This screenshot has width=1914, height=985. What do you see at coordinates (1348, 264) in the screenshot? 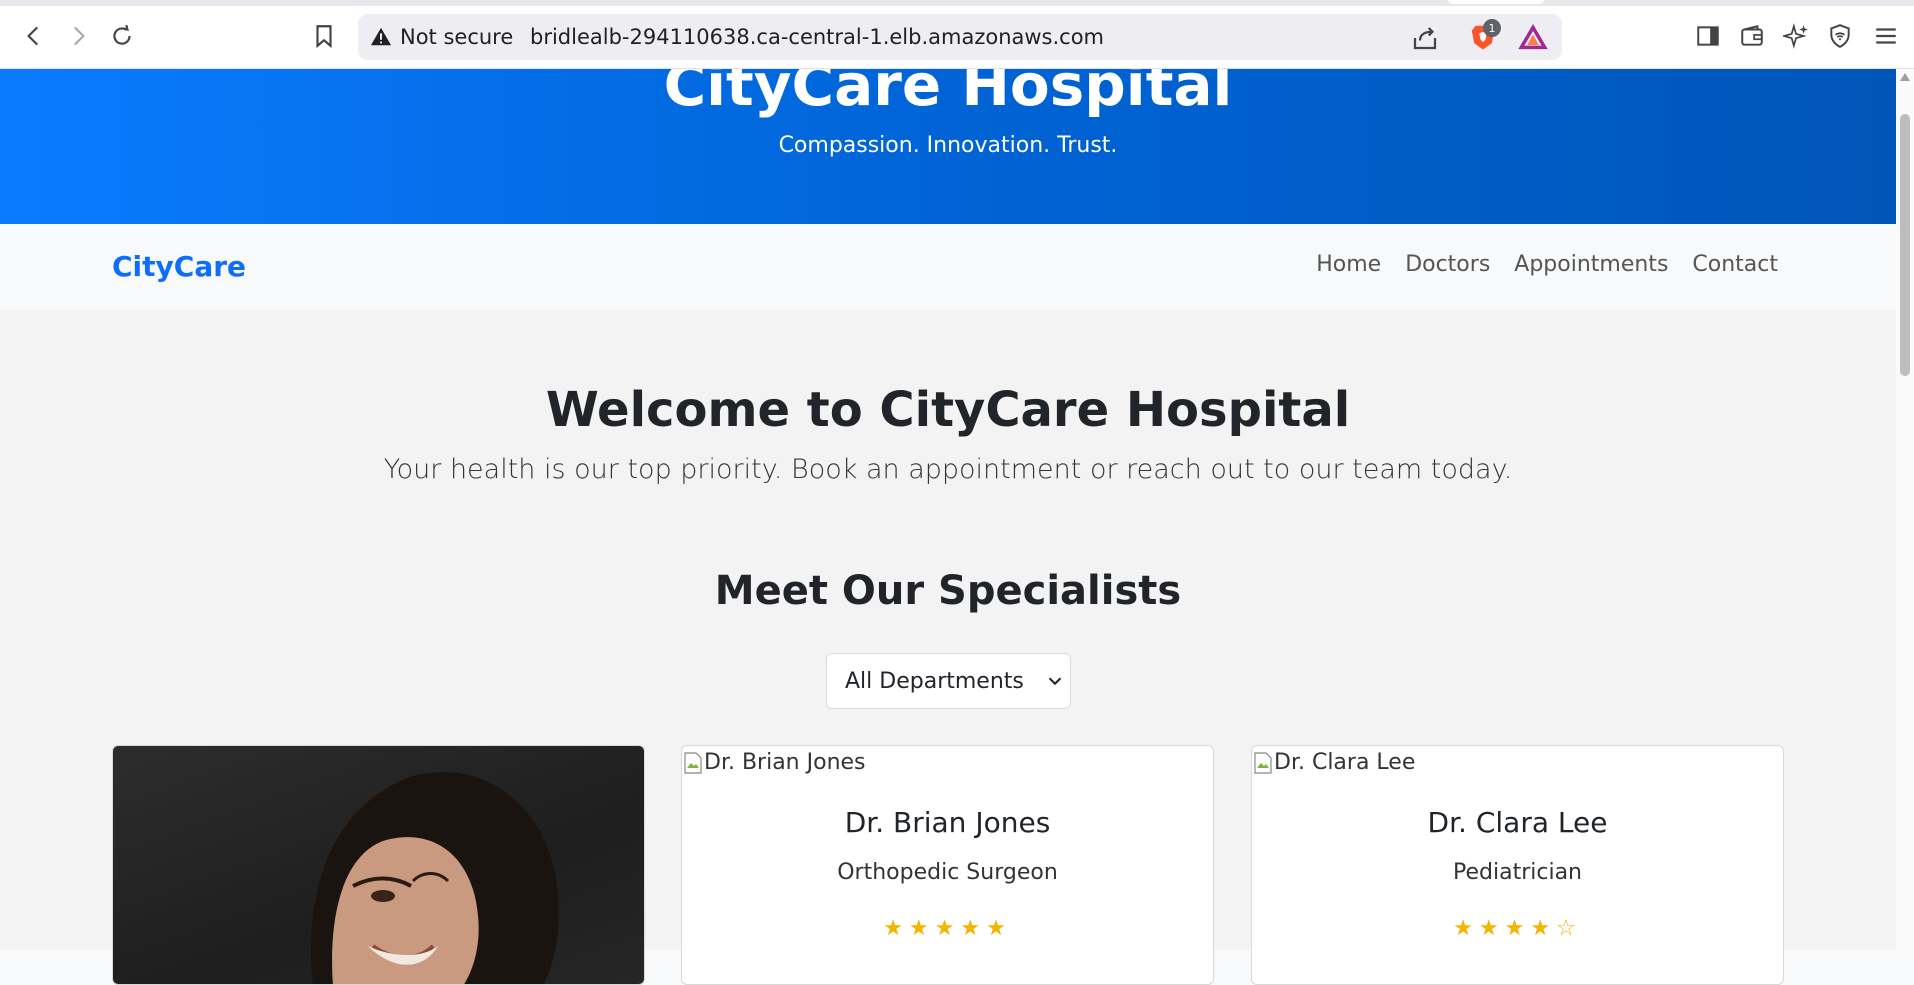
I see `nav-home: Home` at bounding box center [1348, 264].